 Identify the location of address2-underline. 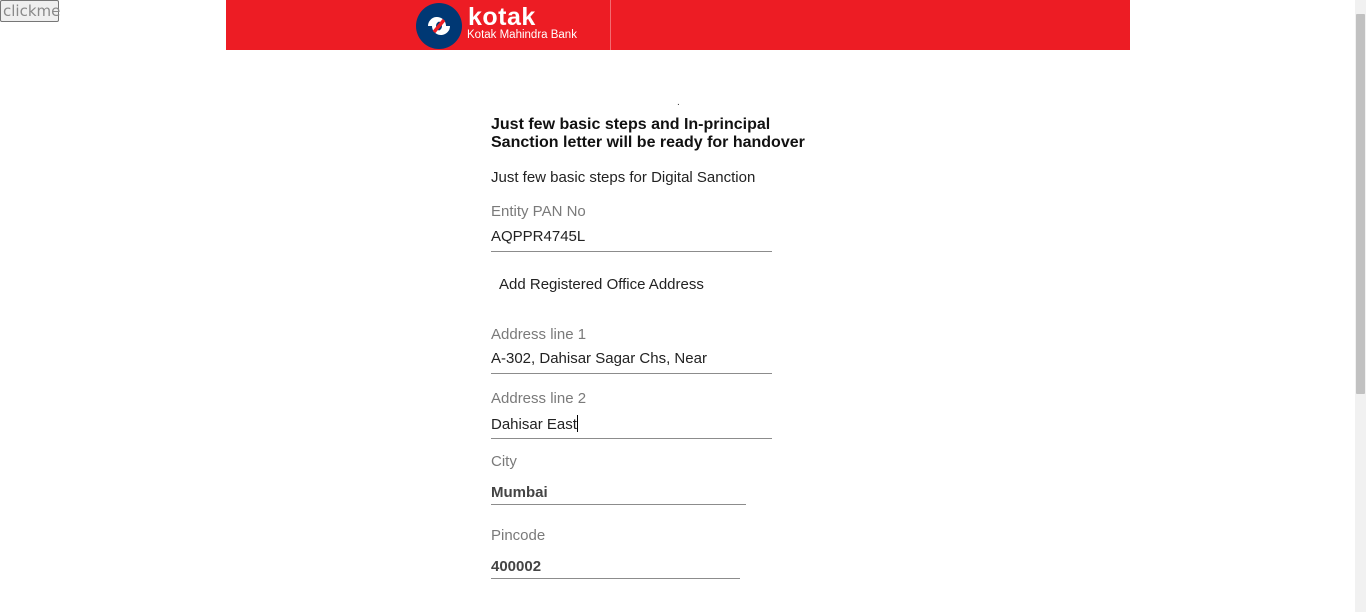
(631, 438).